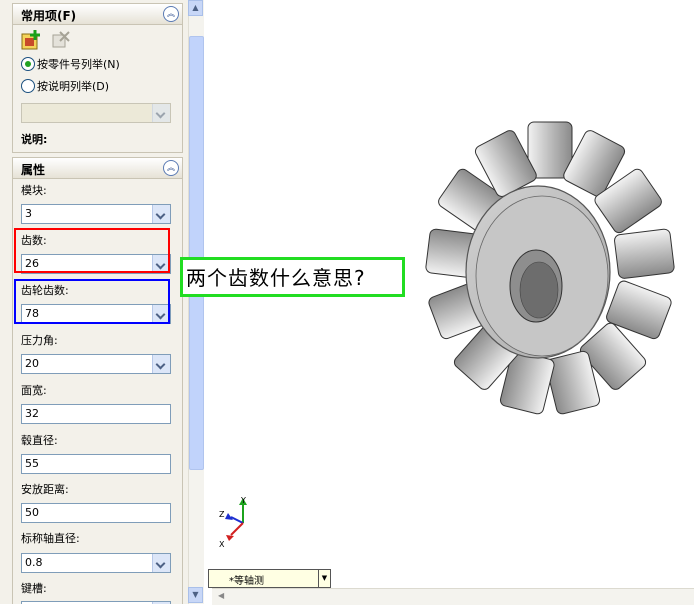  What do you see at coordinates (222, 514) in the screenshot?
I see `axis-z-label: Z` at bounding box center [222, 514].